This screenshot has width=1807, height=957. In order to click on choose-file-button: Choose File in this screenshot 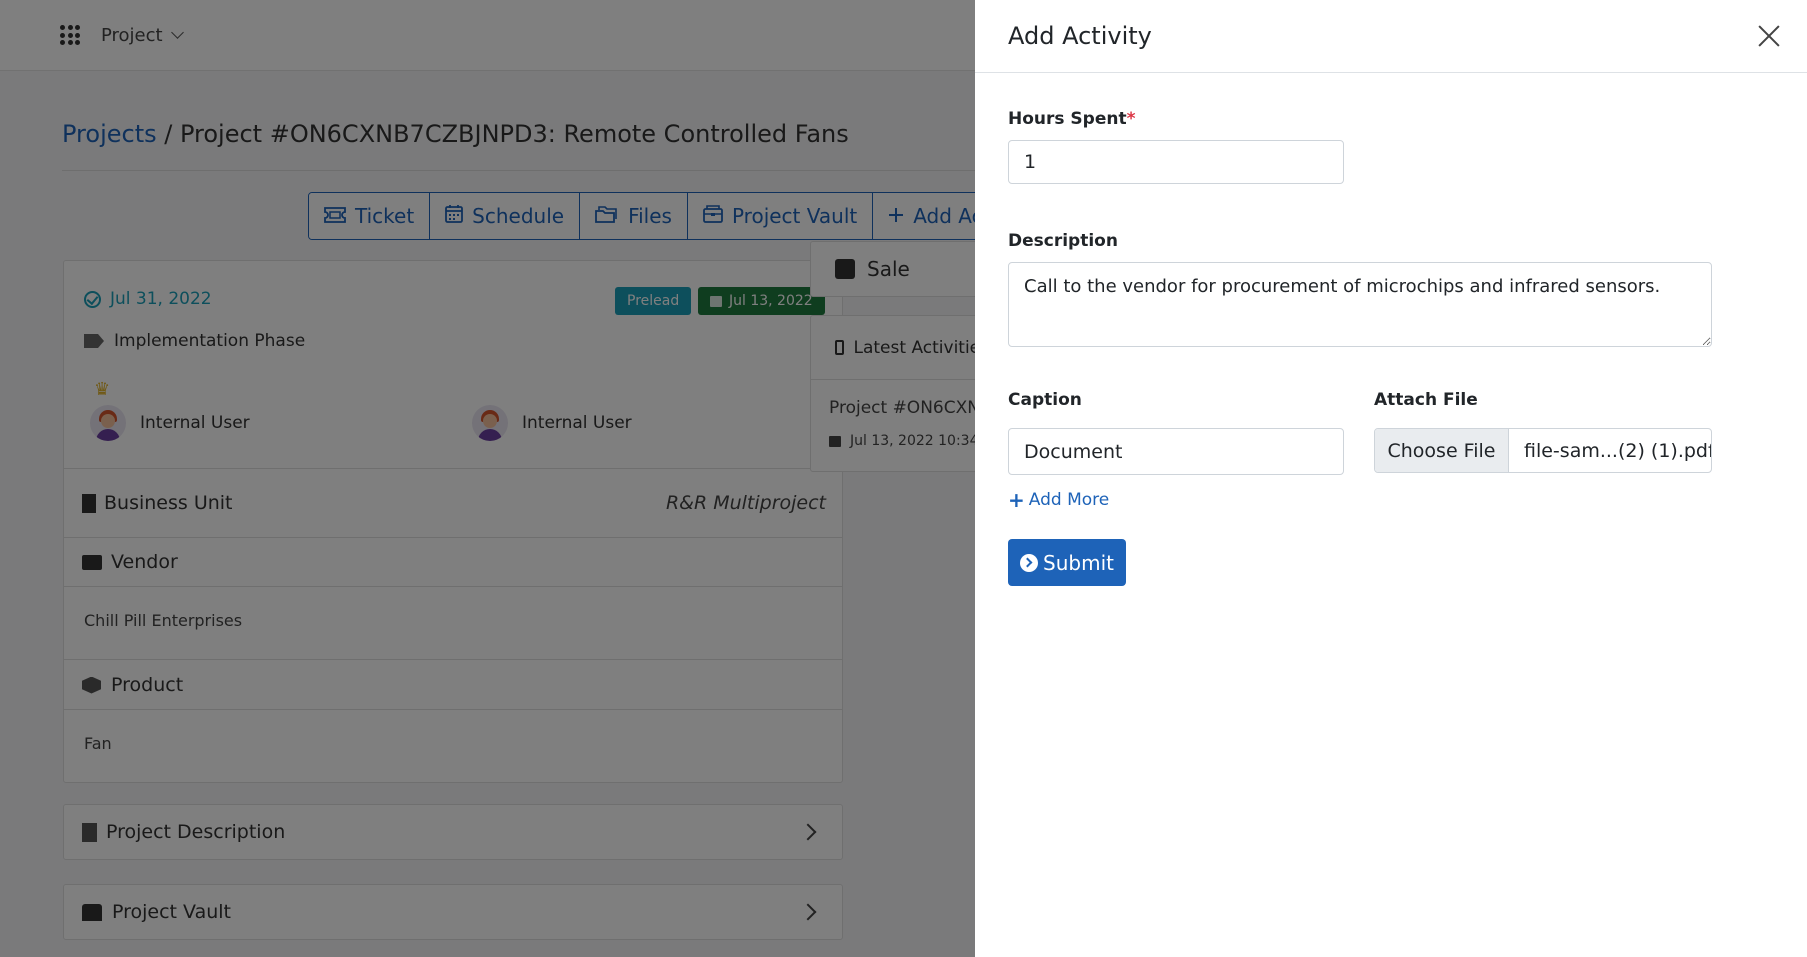, I will do `click(1442, 450)`.